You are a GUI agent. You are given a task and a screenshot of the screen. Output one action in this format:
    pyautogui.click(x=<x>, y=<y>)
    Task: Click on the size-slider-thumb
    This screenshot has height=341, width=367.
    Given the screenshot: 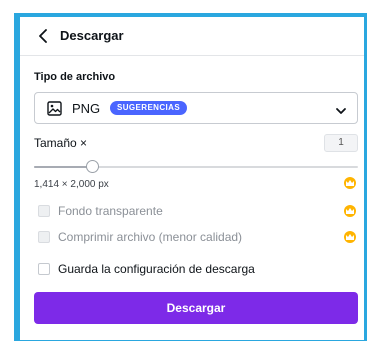 What is the action you would take?
    pyautogui.click(x=92, y=166)
    